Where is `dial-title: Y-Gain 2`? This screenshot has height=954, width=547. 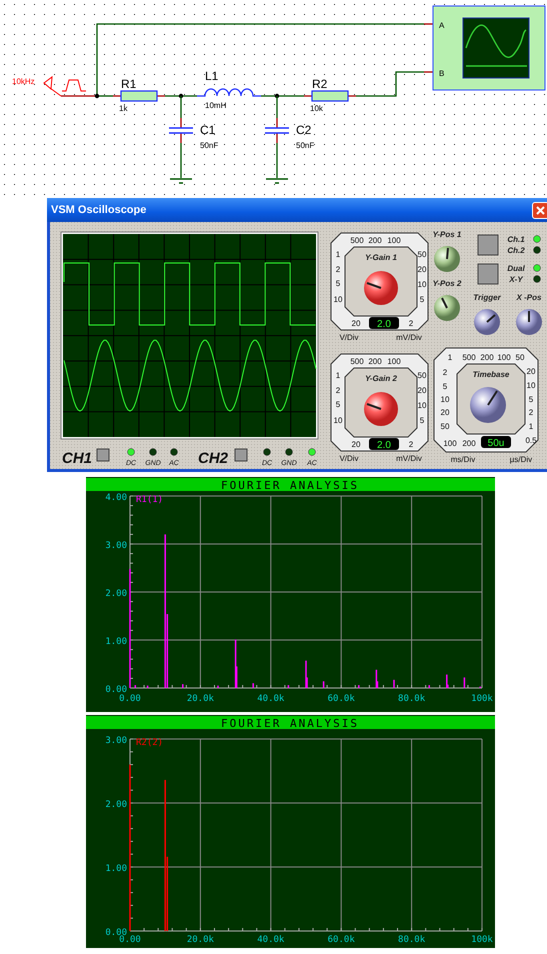
dial-title: Y-Gain 2 is located at coordinates (381, 378).